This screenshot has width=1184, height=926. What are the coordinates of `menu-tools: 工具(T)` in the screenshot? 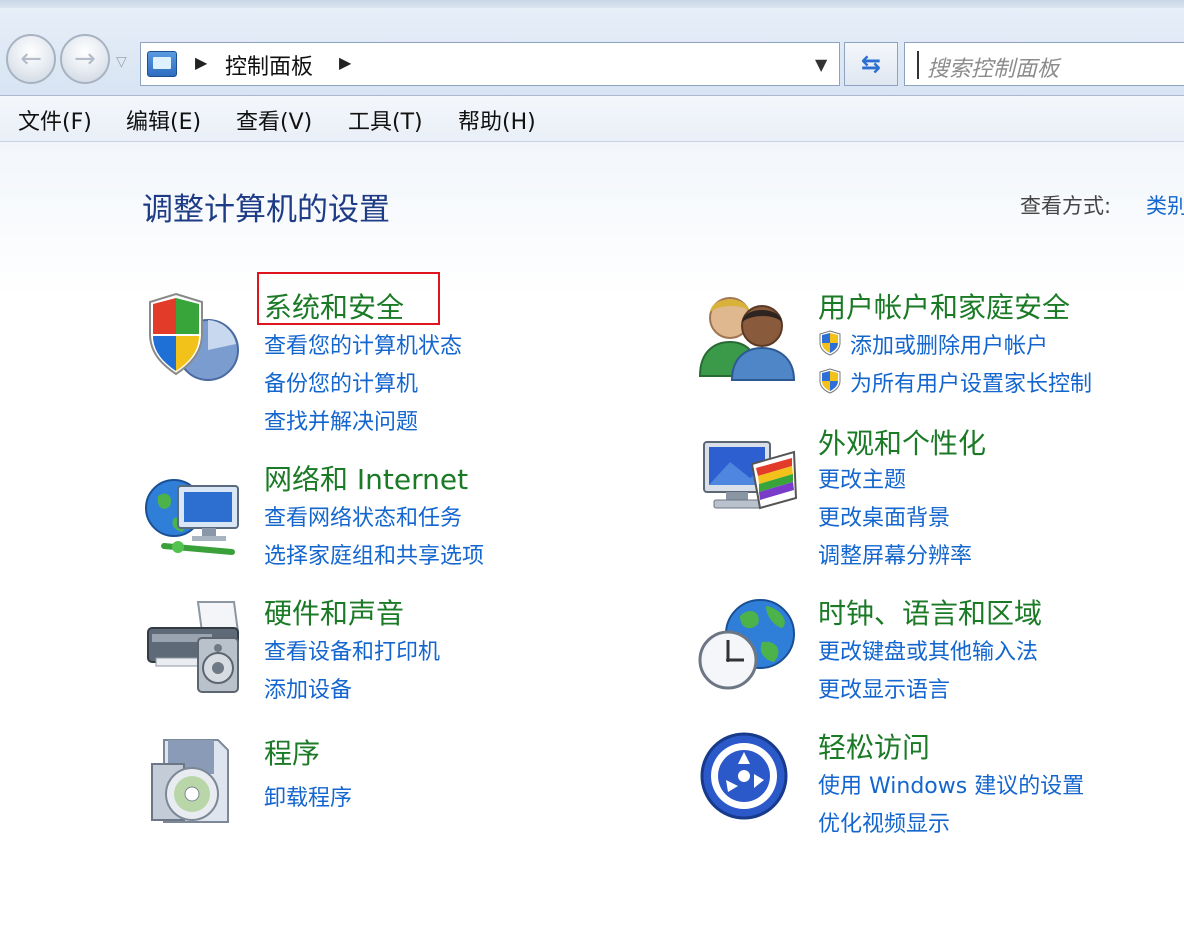 It's located at (385, 120).